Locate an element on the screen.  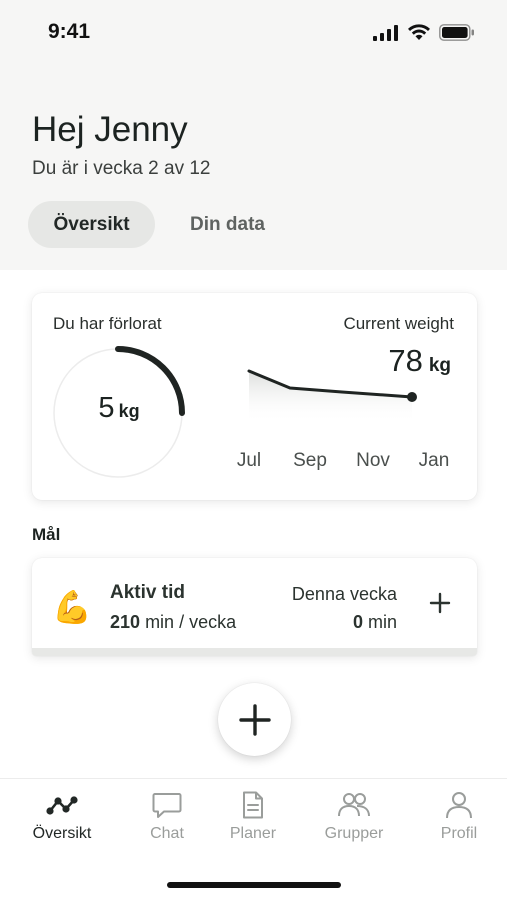
nav-label: Grupper is located at coordinates (354, 833).